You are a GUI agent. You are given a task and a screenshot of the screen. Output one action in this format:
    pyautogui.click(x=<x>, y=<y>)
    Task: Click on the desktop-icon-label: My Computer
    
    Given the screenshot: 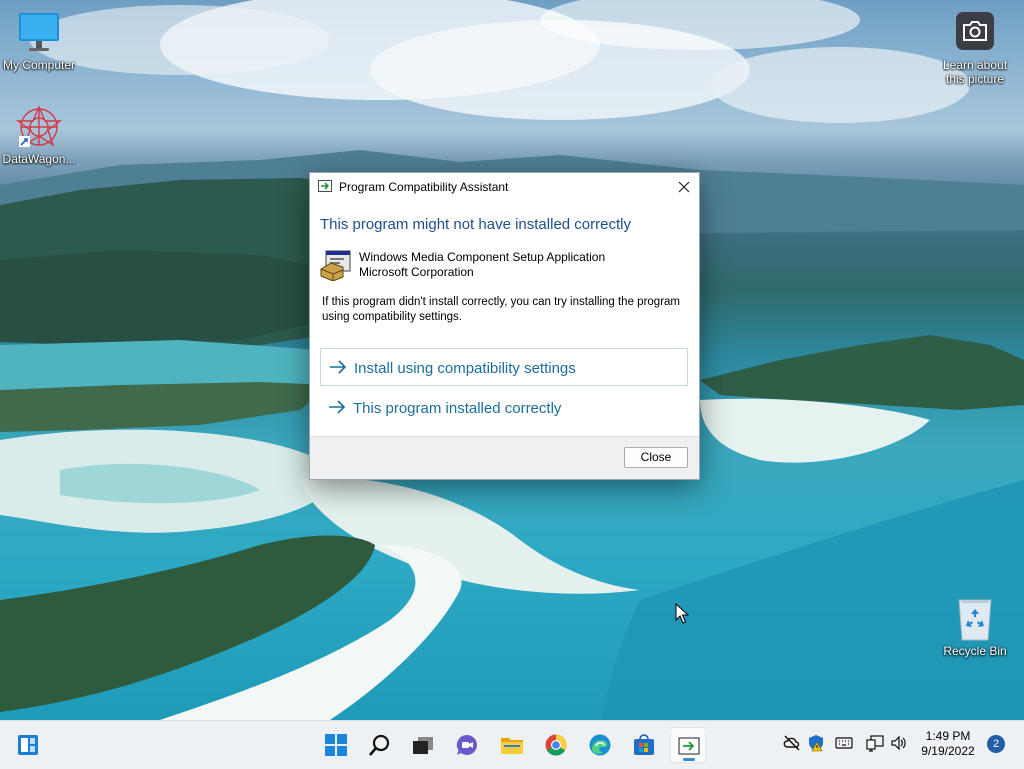 What is the action you would take?
    pyautogui.click(x=39, y=65)
    